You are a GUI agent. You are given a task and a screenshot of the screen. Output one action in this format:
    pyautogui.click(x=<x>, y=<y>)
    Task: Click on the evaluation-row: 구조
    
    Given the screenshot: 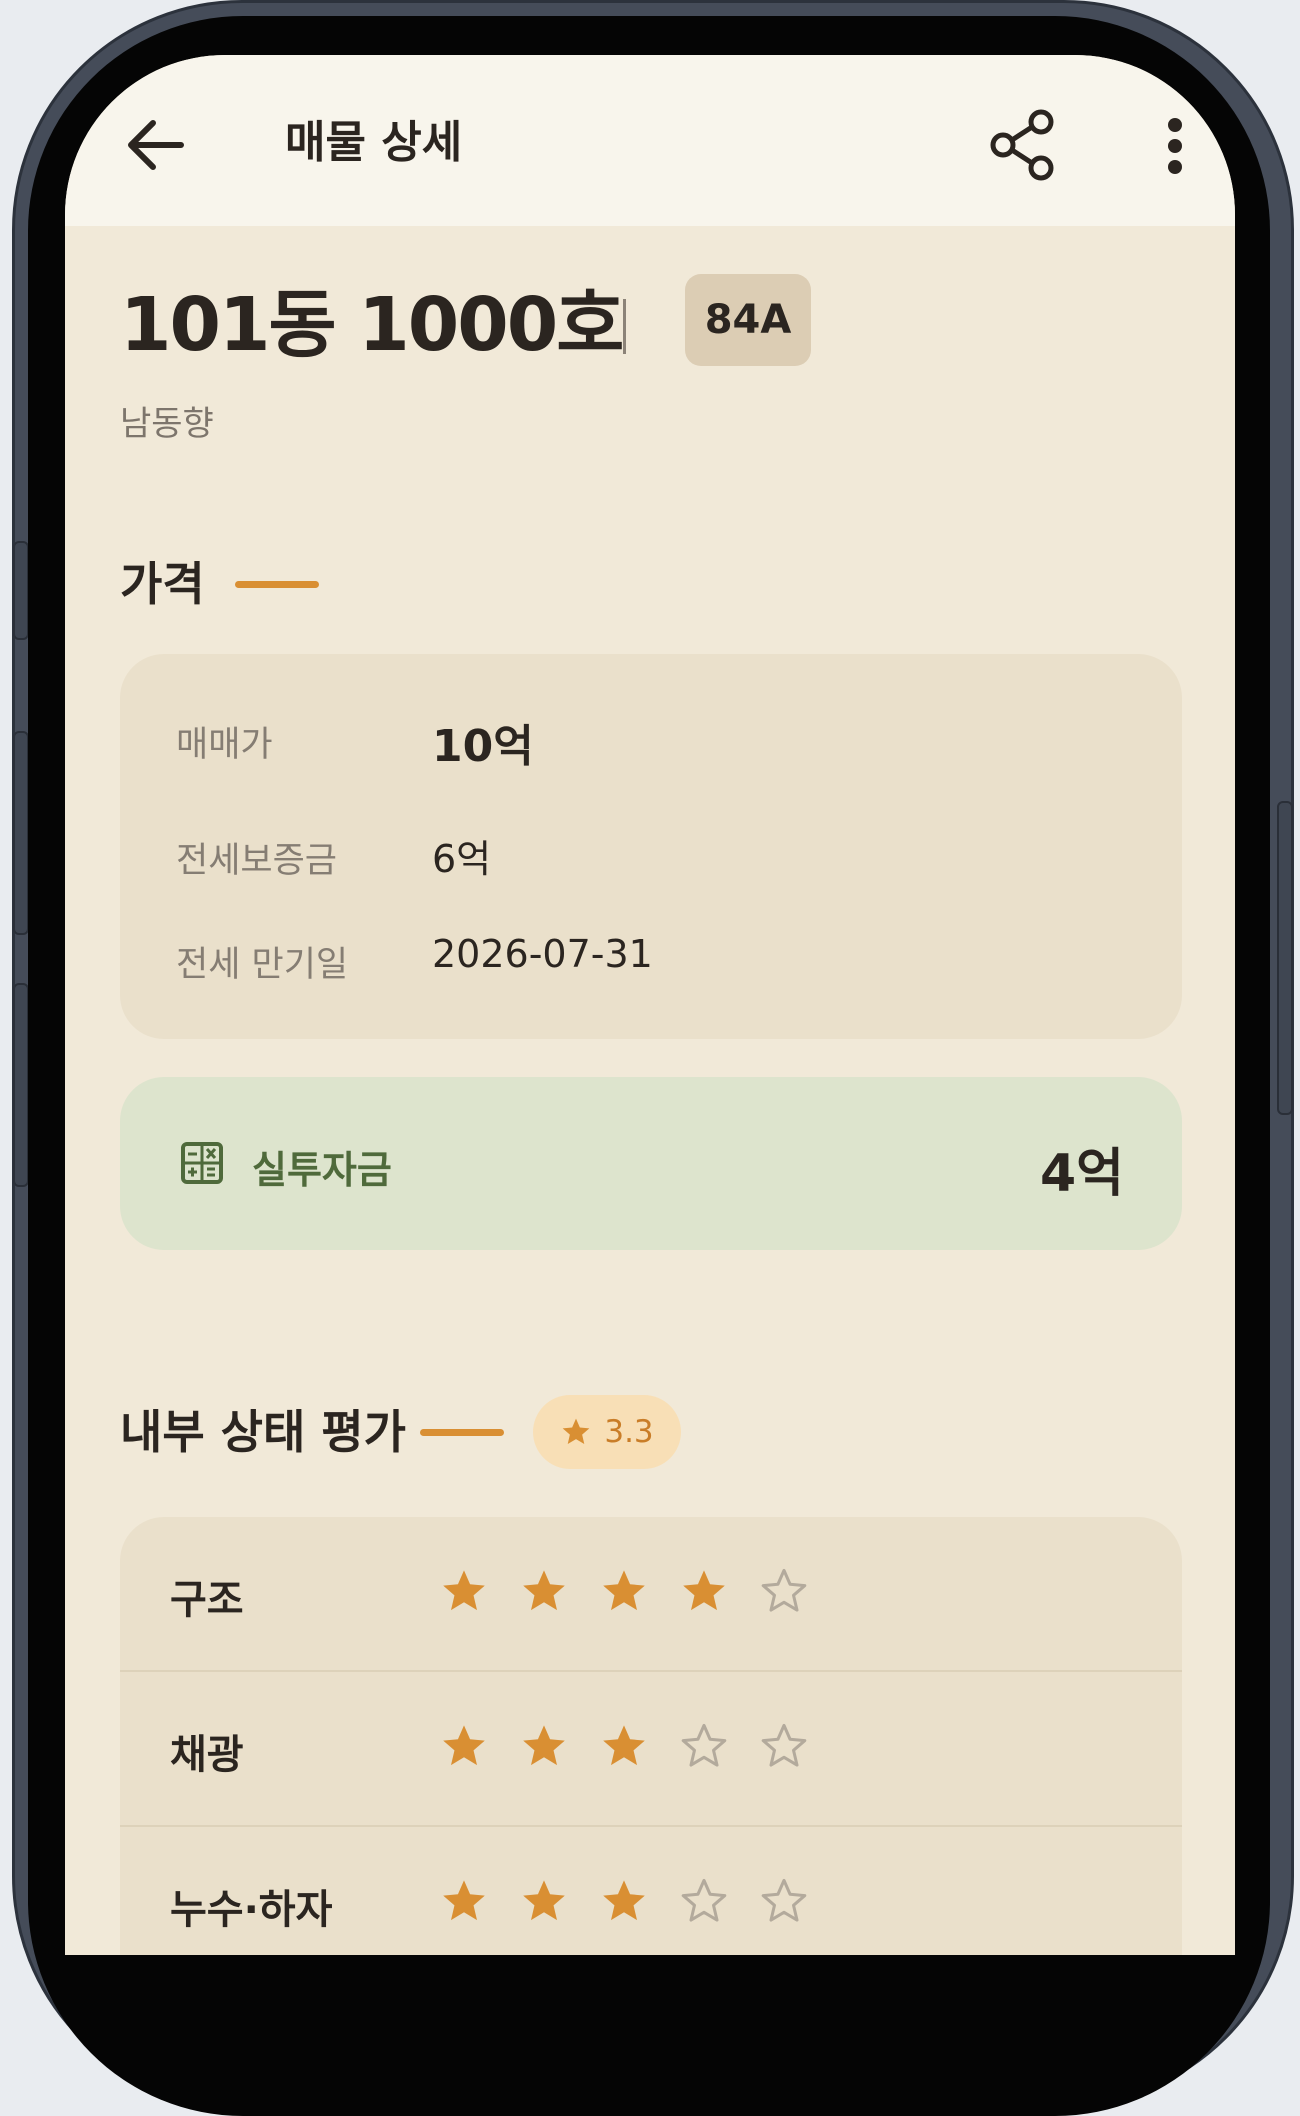 What is the action you would take?
    pyautogui.click(x=651, y=1594)
    